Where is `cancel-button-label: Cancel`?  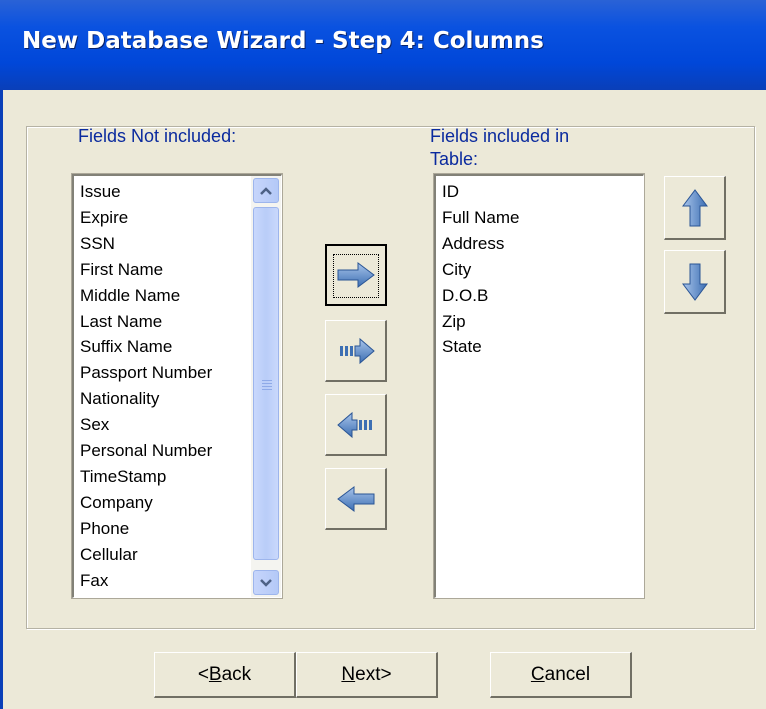 cancel-button-label: Cancel is located at coordinates (560, 674).